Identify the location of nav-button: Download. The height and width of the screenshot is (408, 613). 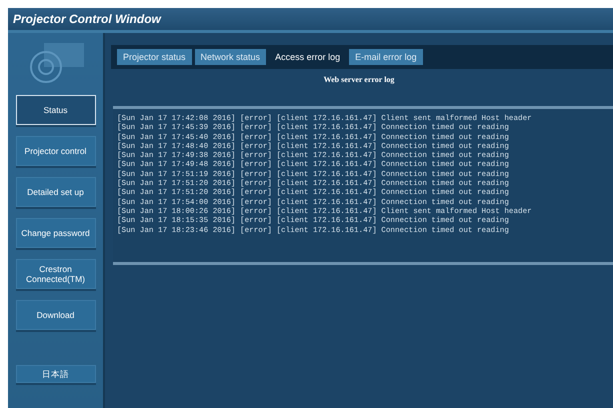
(56, 315).